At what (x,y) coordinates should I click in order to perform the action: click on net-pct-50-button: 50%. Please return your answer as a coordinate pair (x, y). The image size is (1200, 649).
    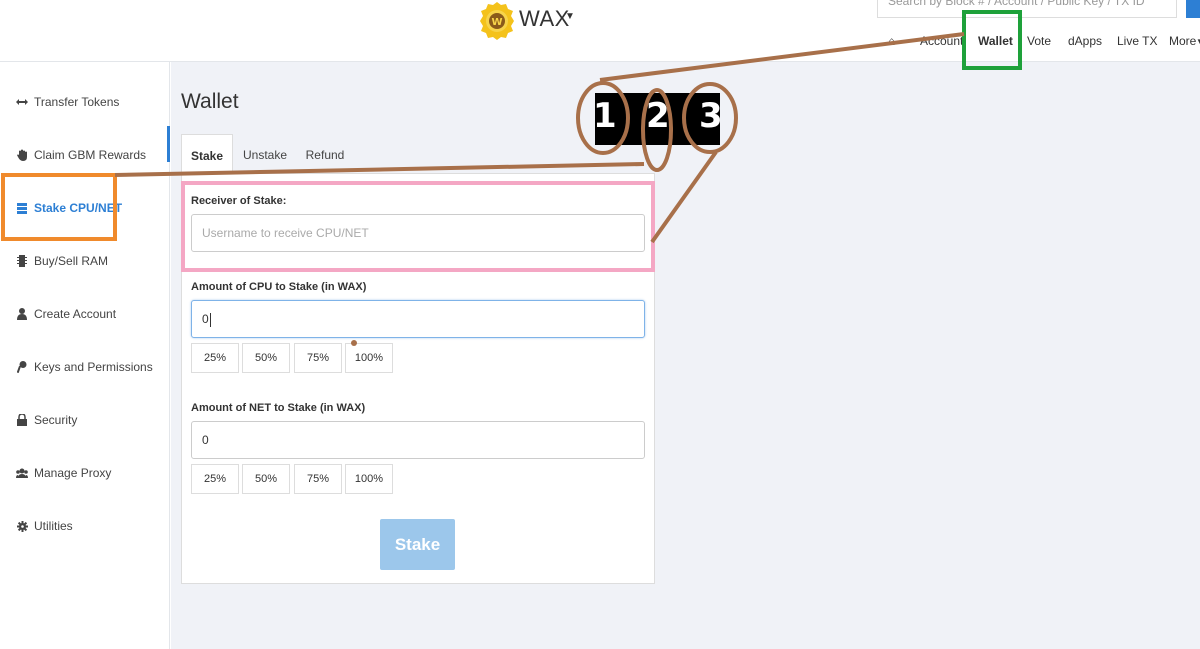
    Looking at the image, I should click on (266, 479).